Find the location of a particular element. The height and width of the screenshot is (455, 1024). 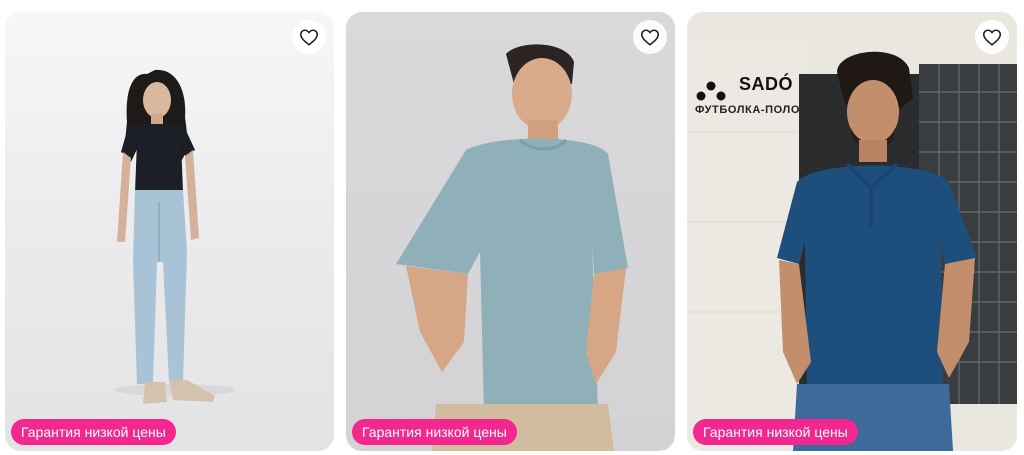

photo-brand-logo: SADÓ is located at coordinates (744, 84).